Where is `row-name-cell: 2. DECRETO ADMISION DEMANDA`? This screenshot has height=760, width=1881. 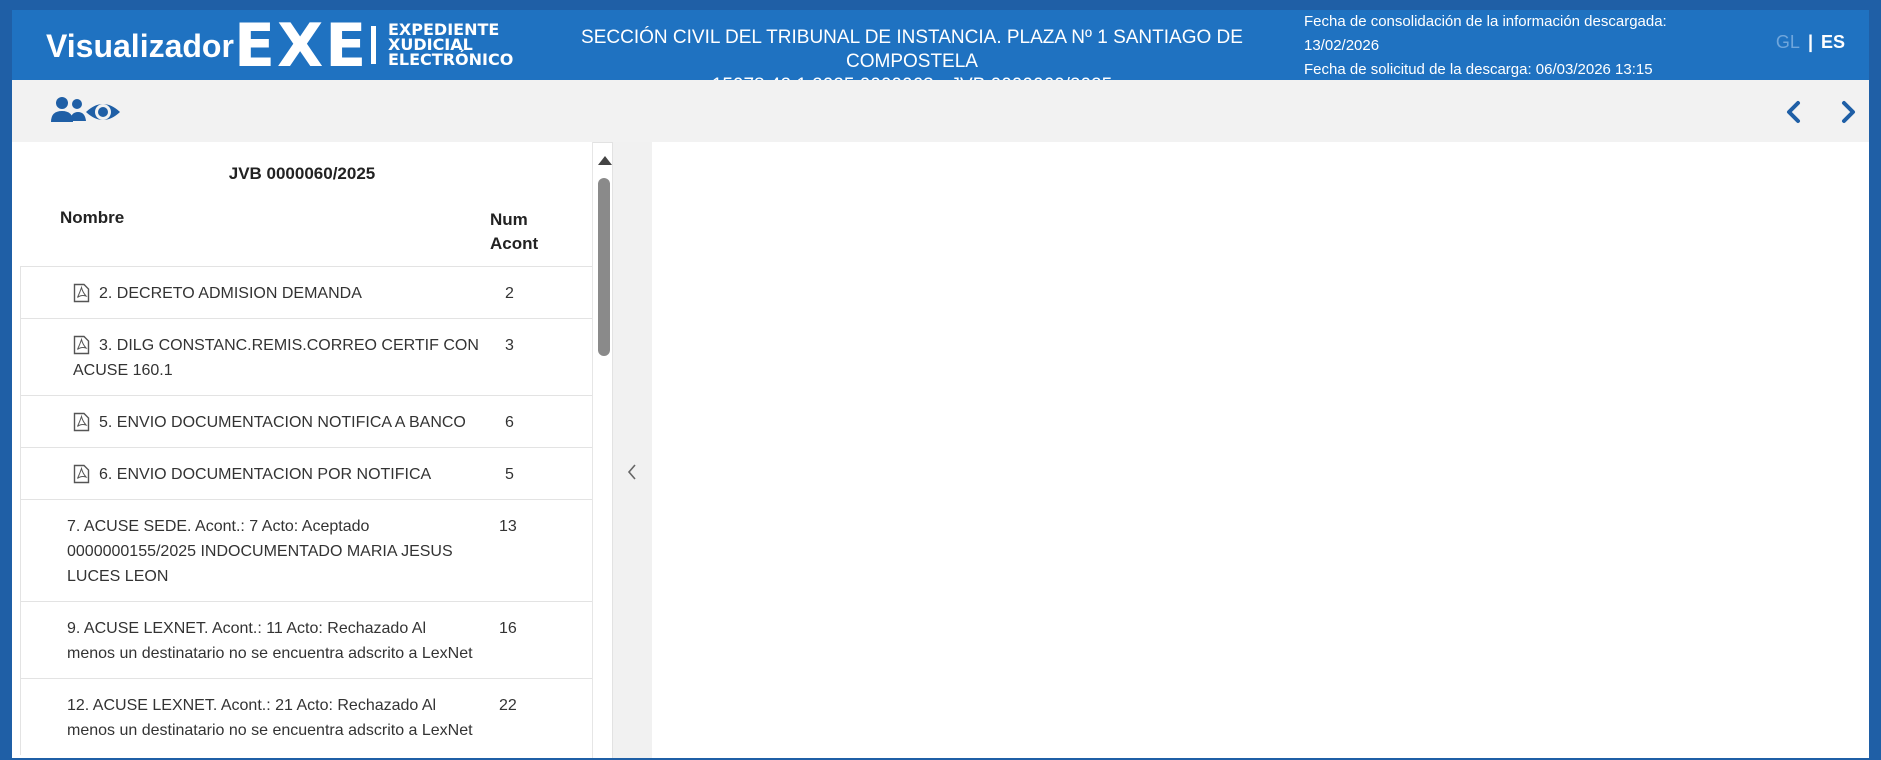
row-name-cell: 2. DECRETO ADMISION DEMANDA is located at coordinates (251, 293).